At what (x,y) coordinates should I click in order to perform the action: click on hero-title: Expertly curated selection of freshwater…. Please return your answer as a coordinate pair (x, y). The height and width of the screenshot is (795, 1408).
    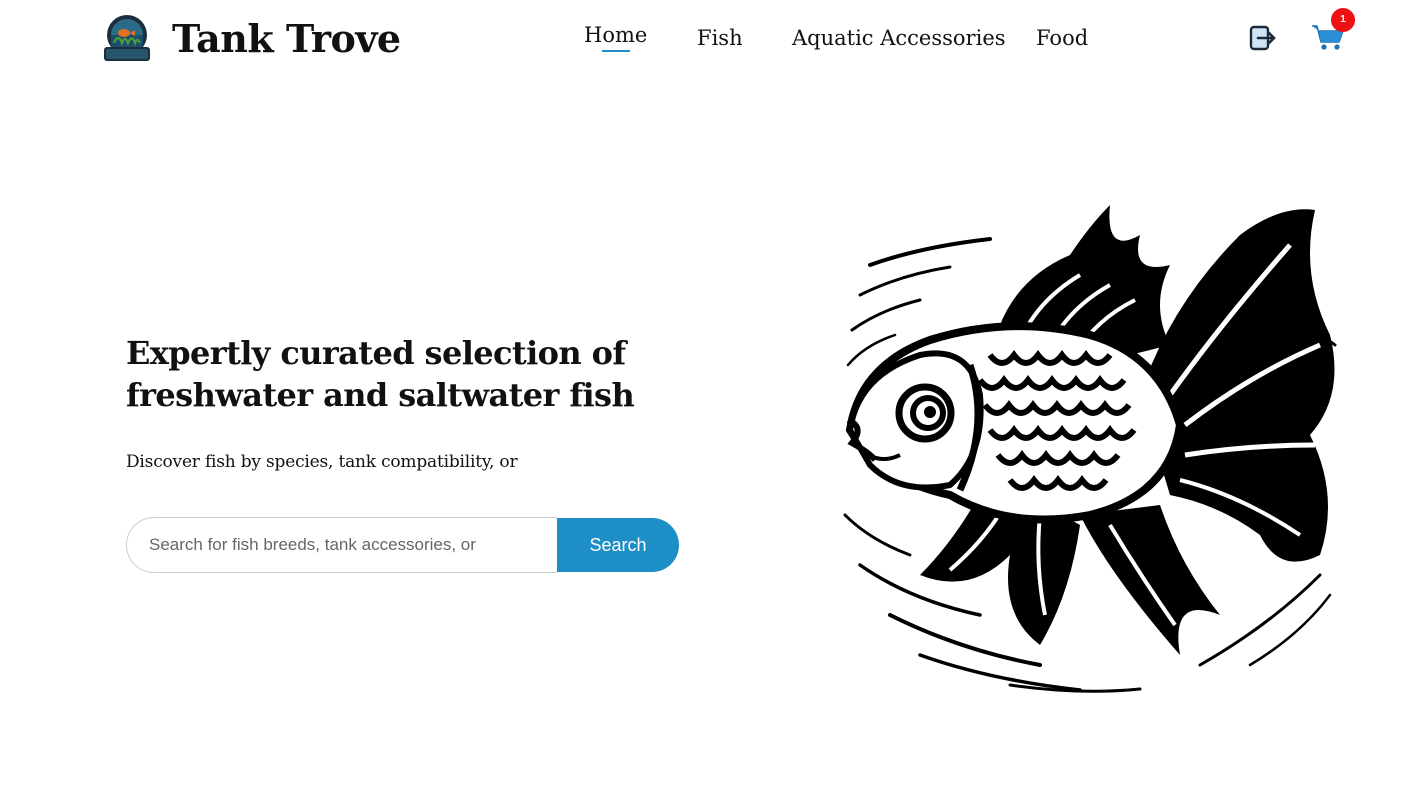
    Looking at the image, I should click on (380, 374).